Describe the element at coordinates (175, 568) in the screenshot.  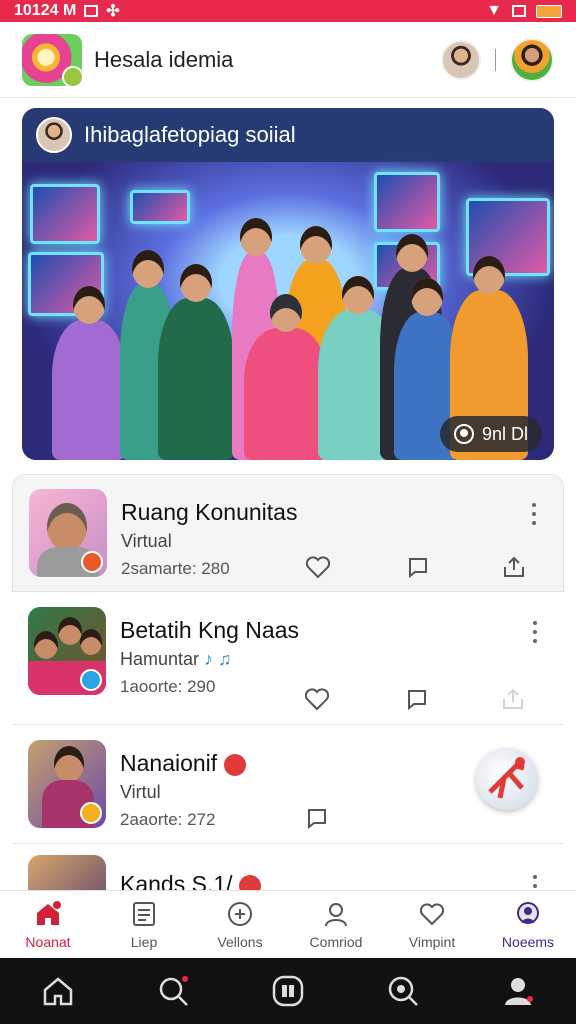
I see `card-meta: 2samarte: 280` at that location.